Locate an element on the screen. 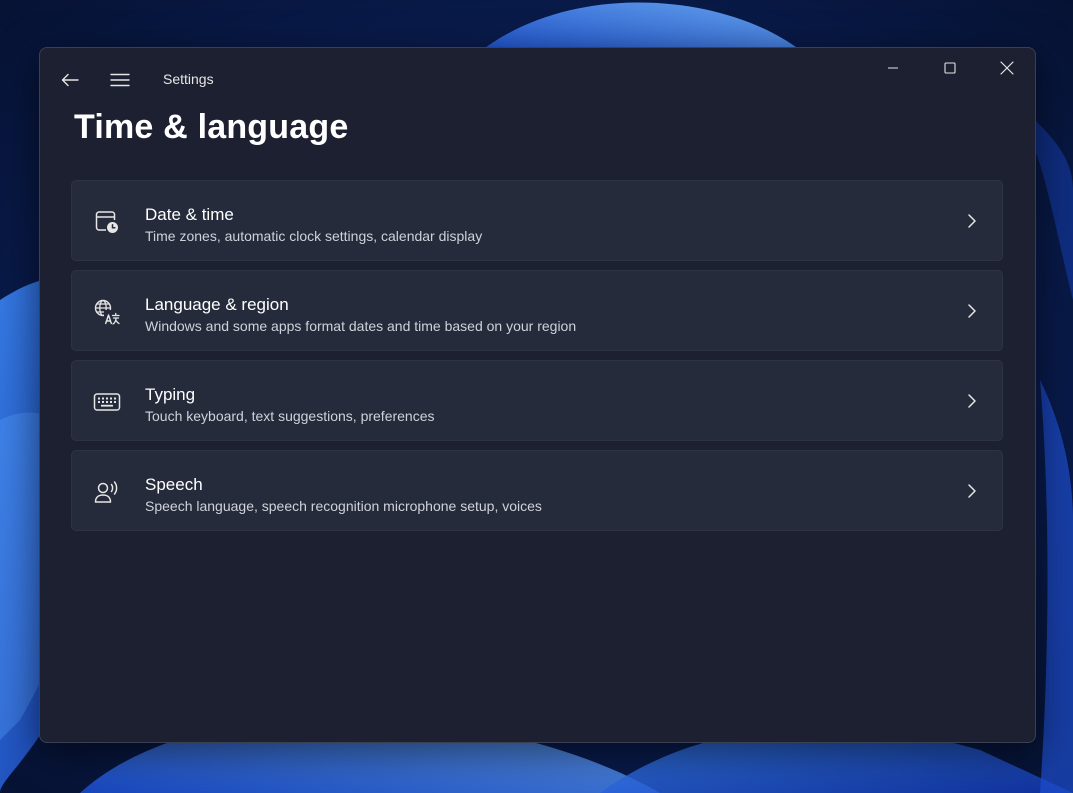  settings-item-title: Language & region is located at coordinates (217, 304).